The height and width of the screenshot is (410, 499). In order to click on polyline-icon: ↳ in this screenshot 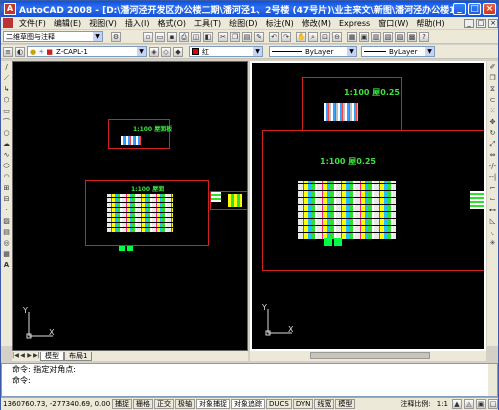, I will do `click(6, 89)`.